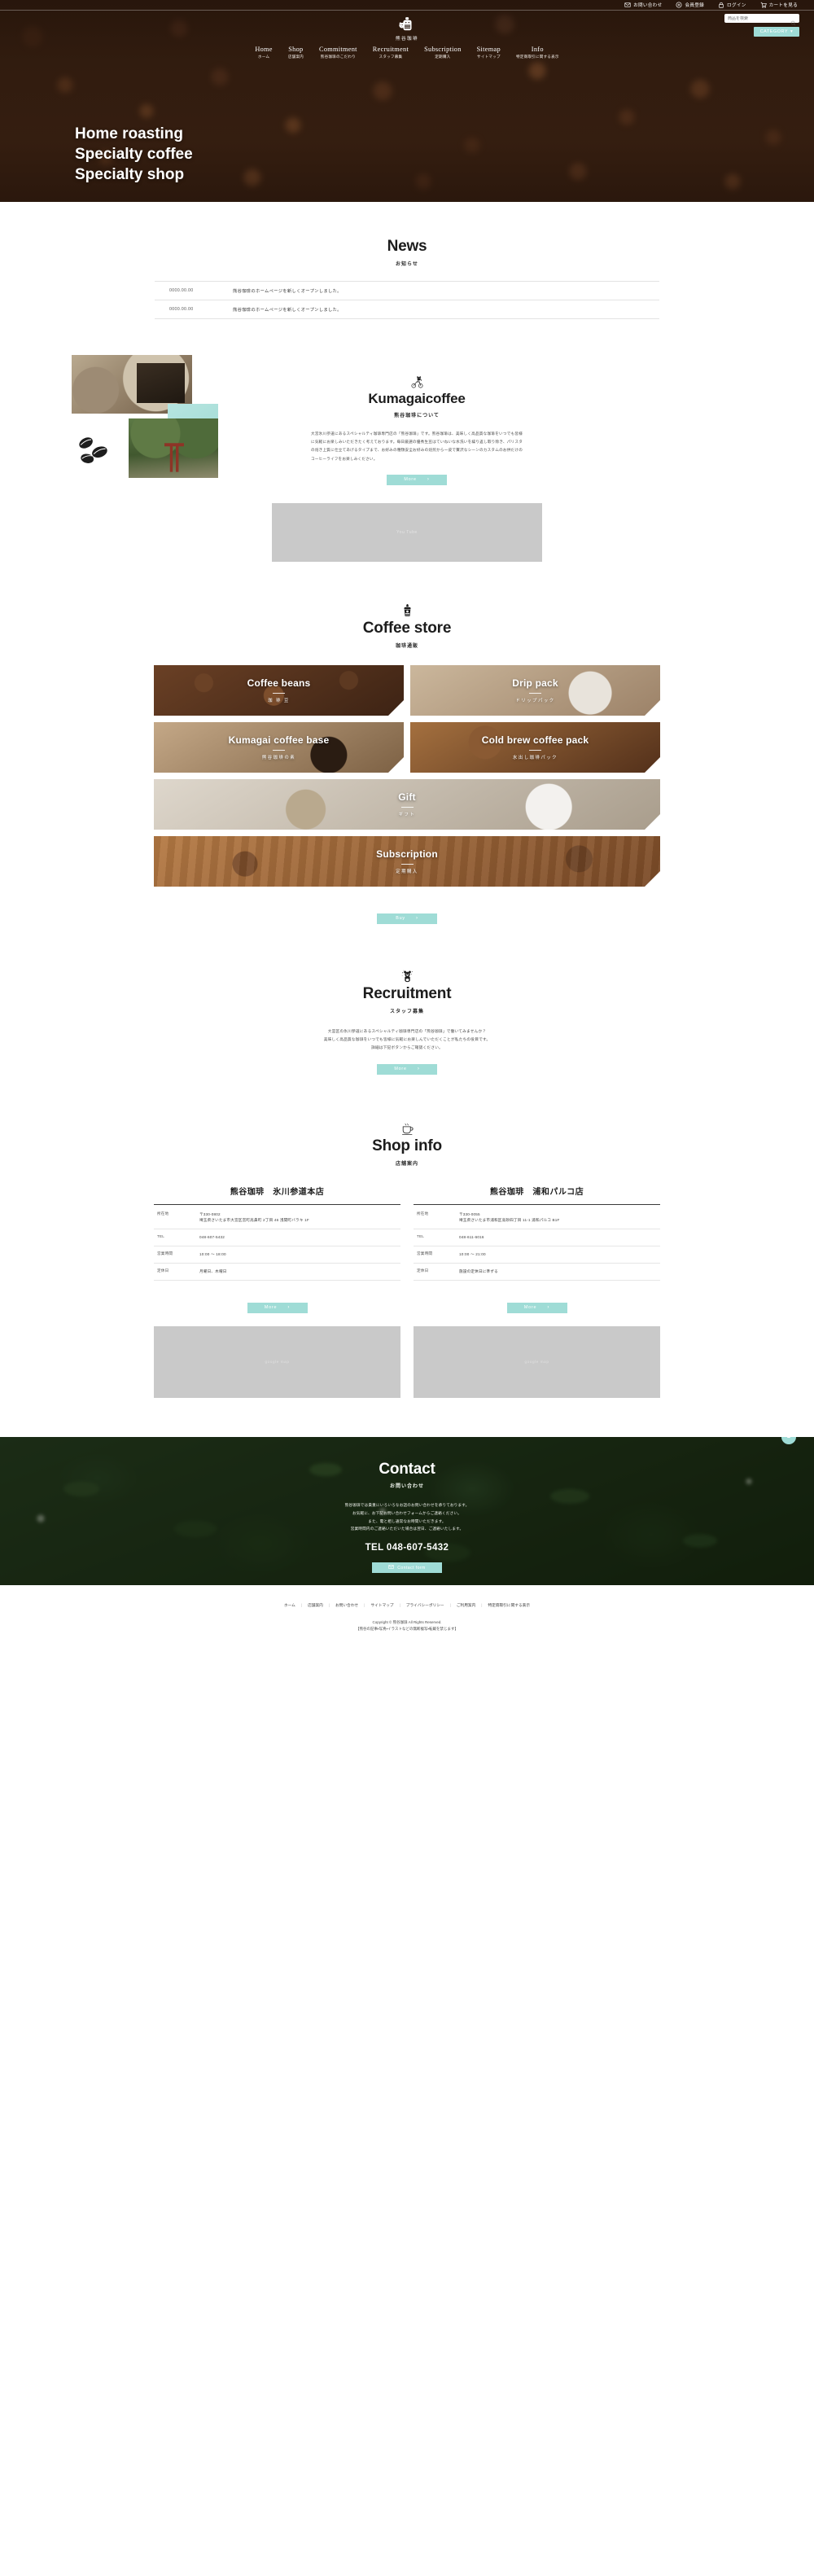  I want to click on shop-closed: 施設の定休日に準ずる, so click(558, 1272).